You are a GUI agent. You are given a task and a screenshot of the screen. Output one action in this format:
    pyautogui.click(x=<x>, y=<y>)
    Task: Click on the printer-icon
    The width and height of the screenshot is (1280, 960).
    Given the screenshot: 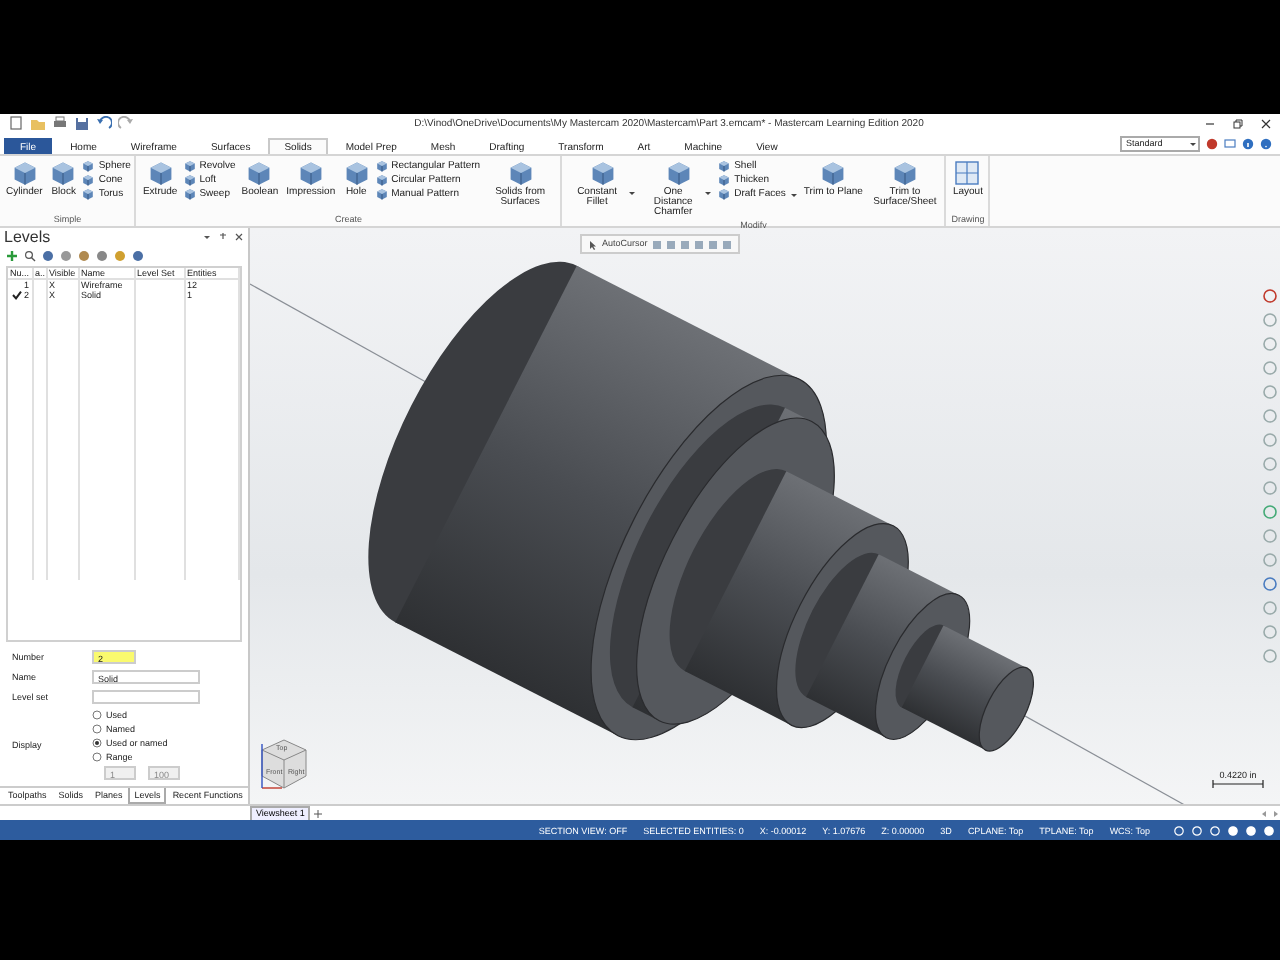 What is the action you would take?
    pyautogui.click(x=60, y=124)
    